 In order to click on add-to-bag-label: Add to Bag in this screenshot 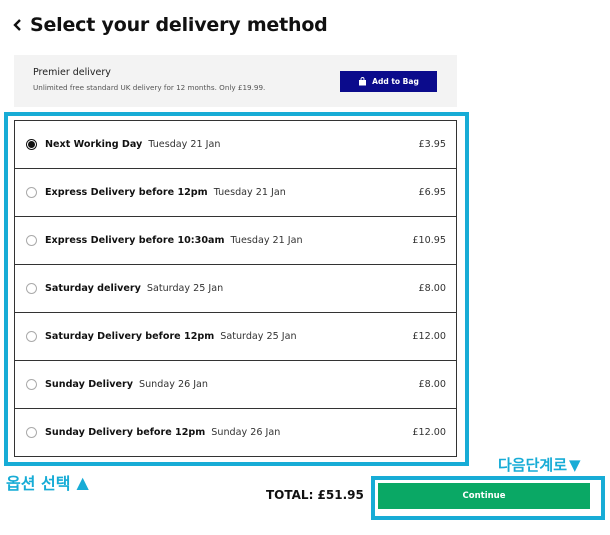, I will do `click(395, 81)`.